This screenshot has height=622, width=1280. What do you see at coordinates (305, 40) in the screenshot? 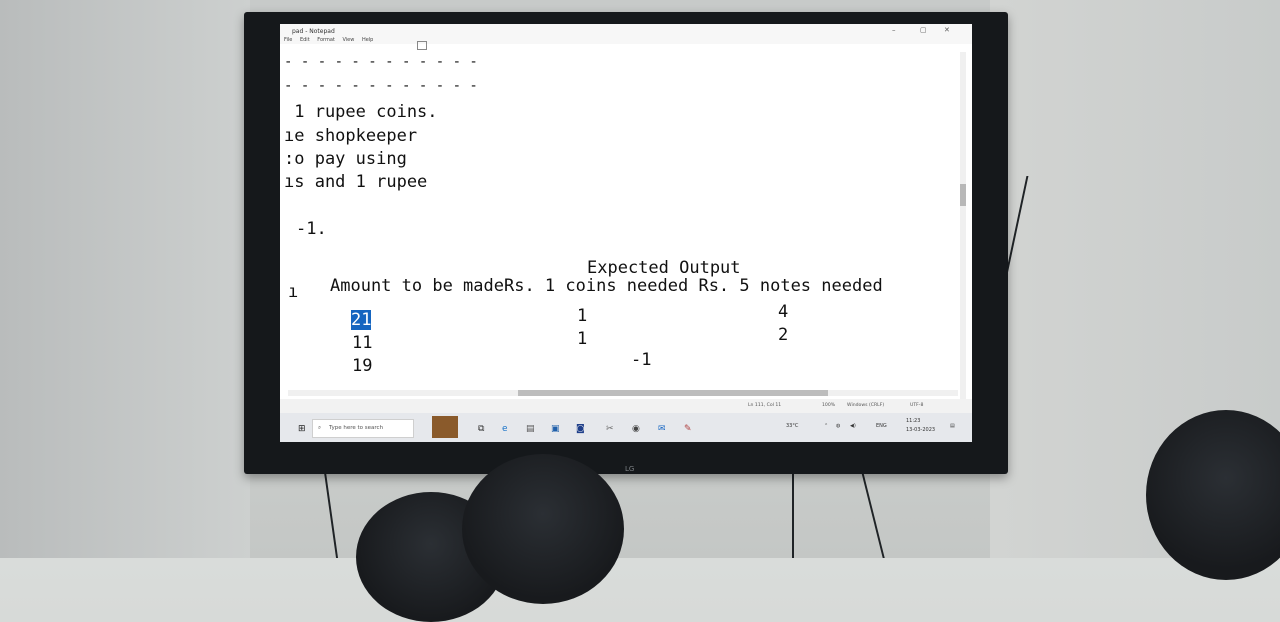
I see `menu-edit: Edit` at bounding box center [305, 40].